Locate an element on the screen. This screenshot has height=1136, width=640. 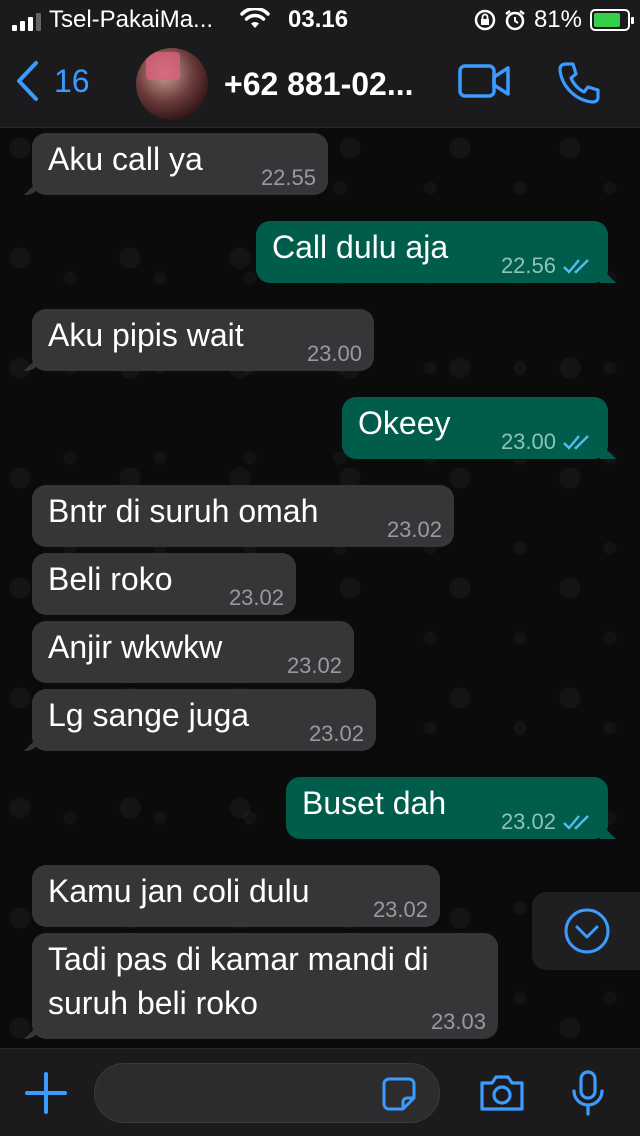
message-bubble: Beli roko 23.02 is located at coordinates (164, 584).